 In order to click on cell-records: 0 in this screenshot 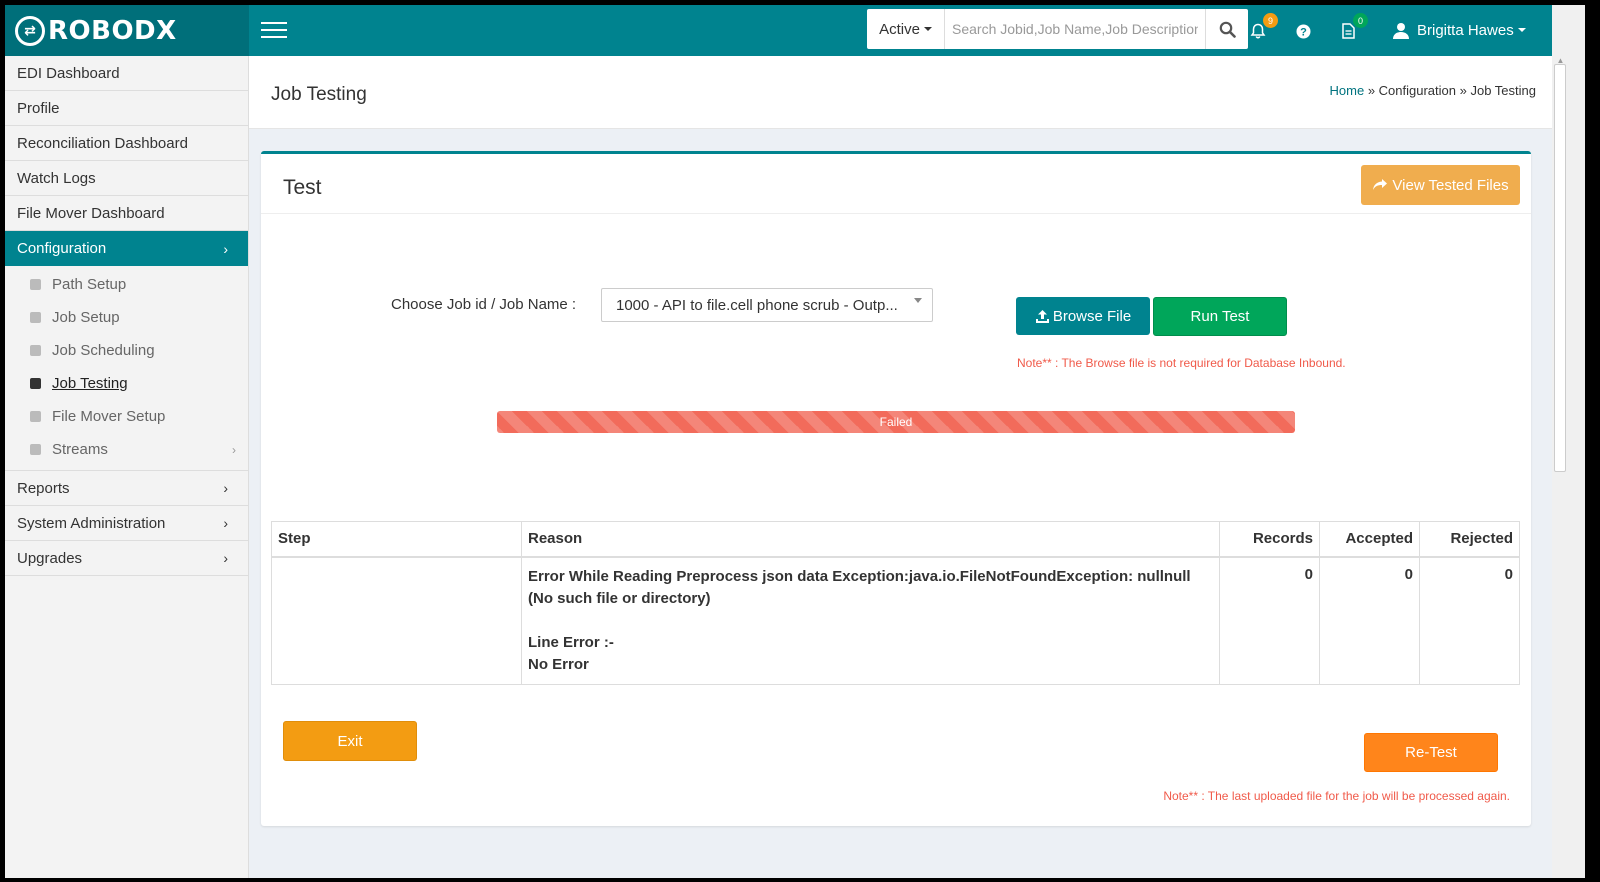, I will do `click(1269, 620)`.